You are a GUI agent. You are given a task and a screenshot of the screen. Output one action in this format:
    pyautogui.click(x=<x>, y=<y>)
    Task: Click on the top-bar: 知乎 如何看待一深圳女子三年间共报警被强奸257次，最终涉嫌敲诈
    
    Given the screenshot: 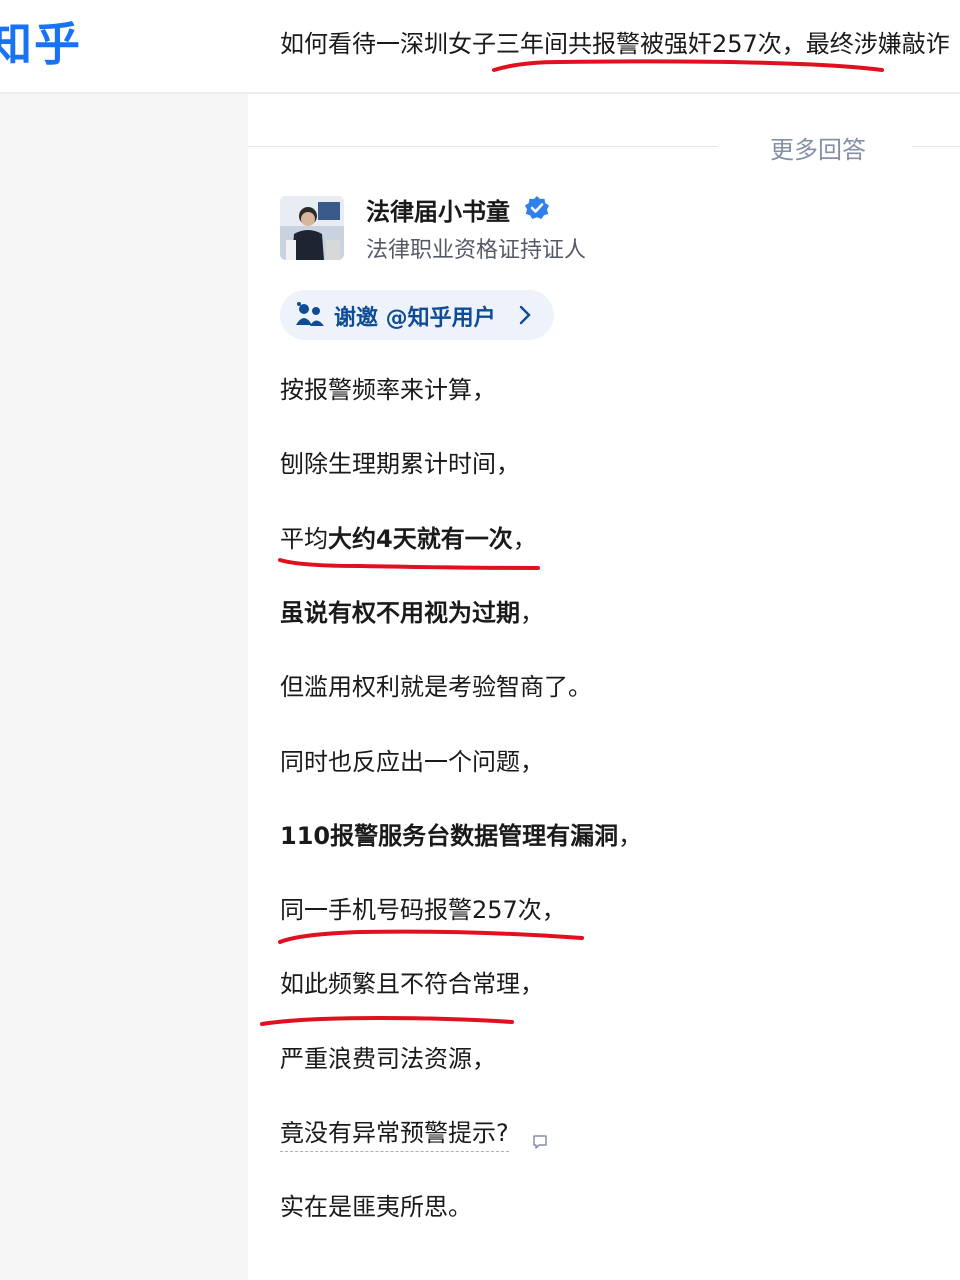 What is the action you would take?
    pyautogui.click(x=480, y=47)
    